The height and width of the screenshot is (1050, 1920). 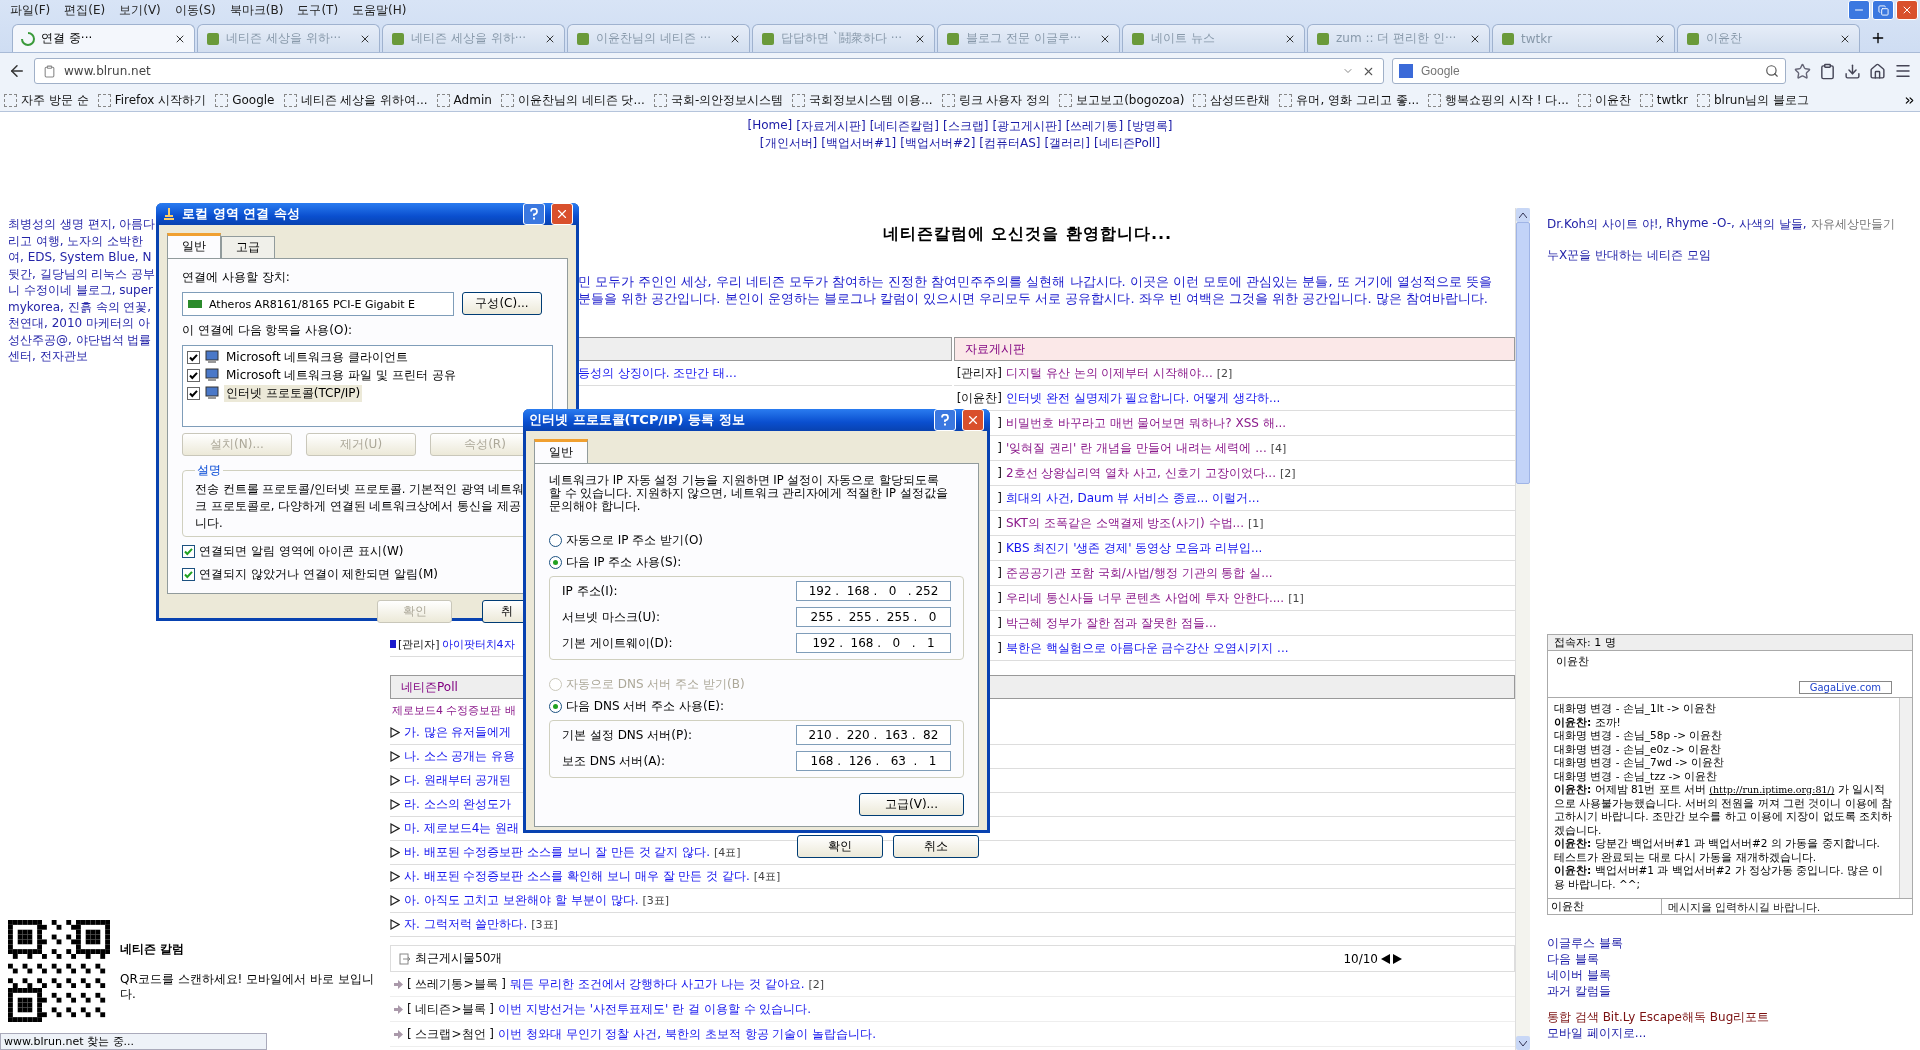 What do you see at coordinates (1397, 958) in the screenshot?
I see `next-icon` at bounding box center [1397, 958].